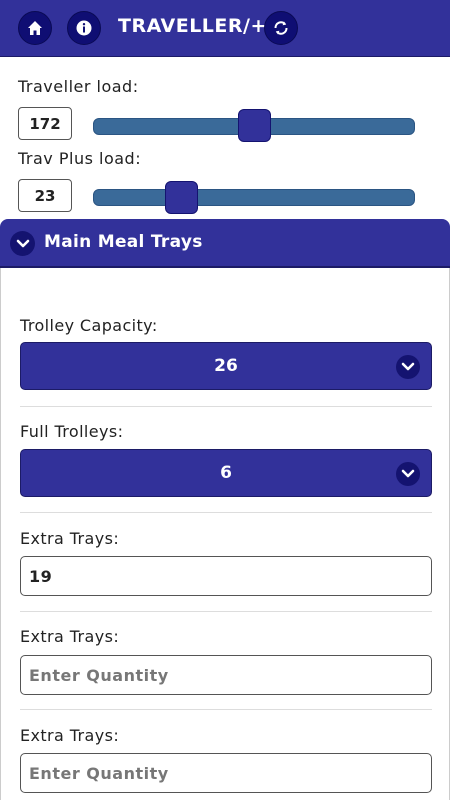 The height and width of the screenshot is (800, 450). I want to click on info-icon, so click(84, 28).